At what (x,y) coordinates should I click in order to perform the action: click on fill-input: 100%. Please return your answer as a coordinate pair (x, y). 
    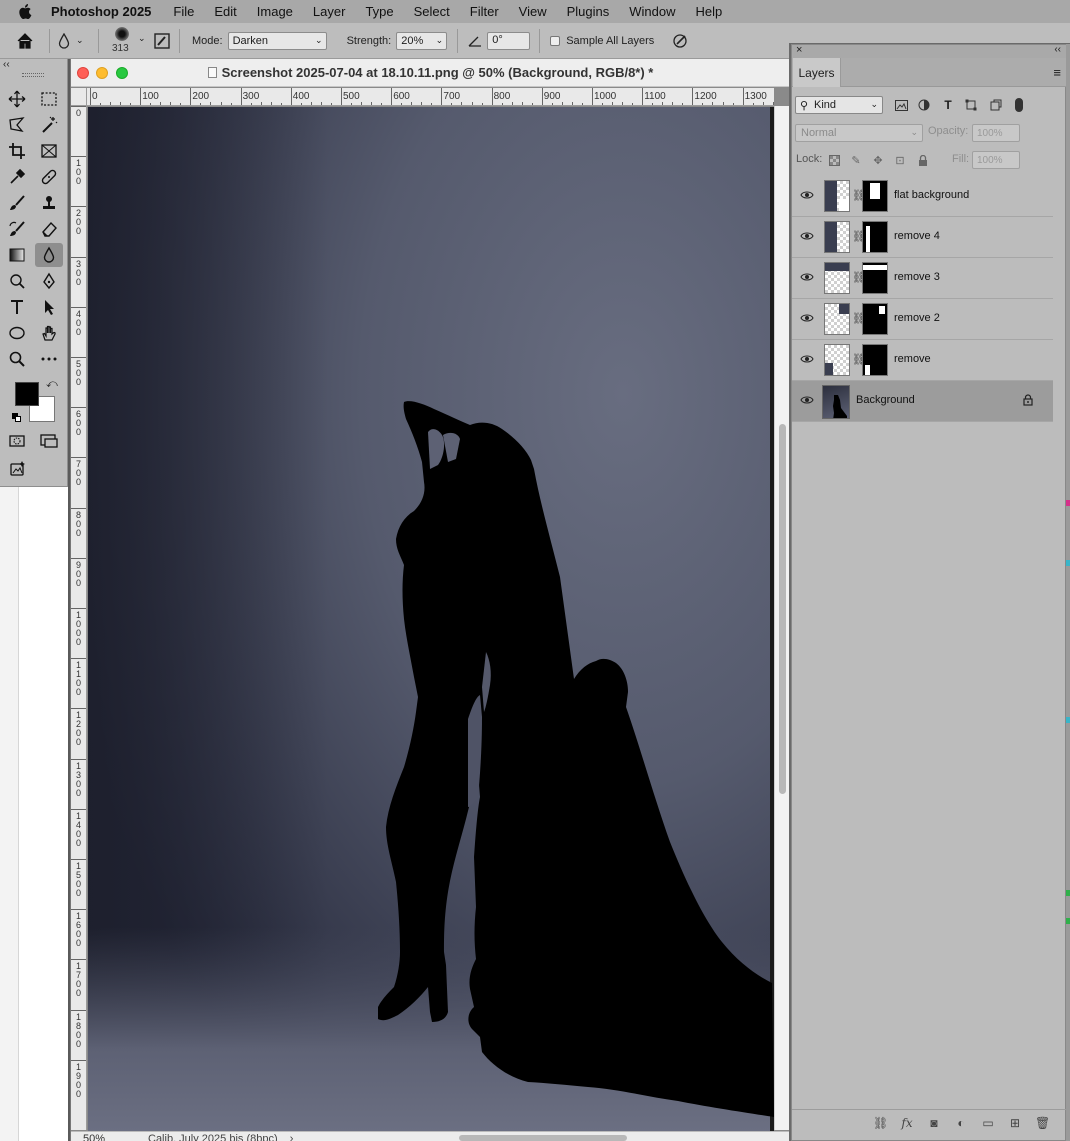
    Looking at the image, I should click on (996, 160).